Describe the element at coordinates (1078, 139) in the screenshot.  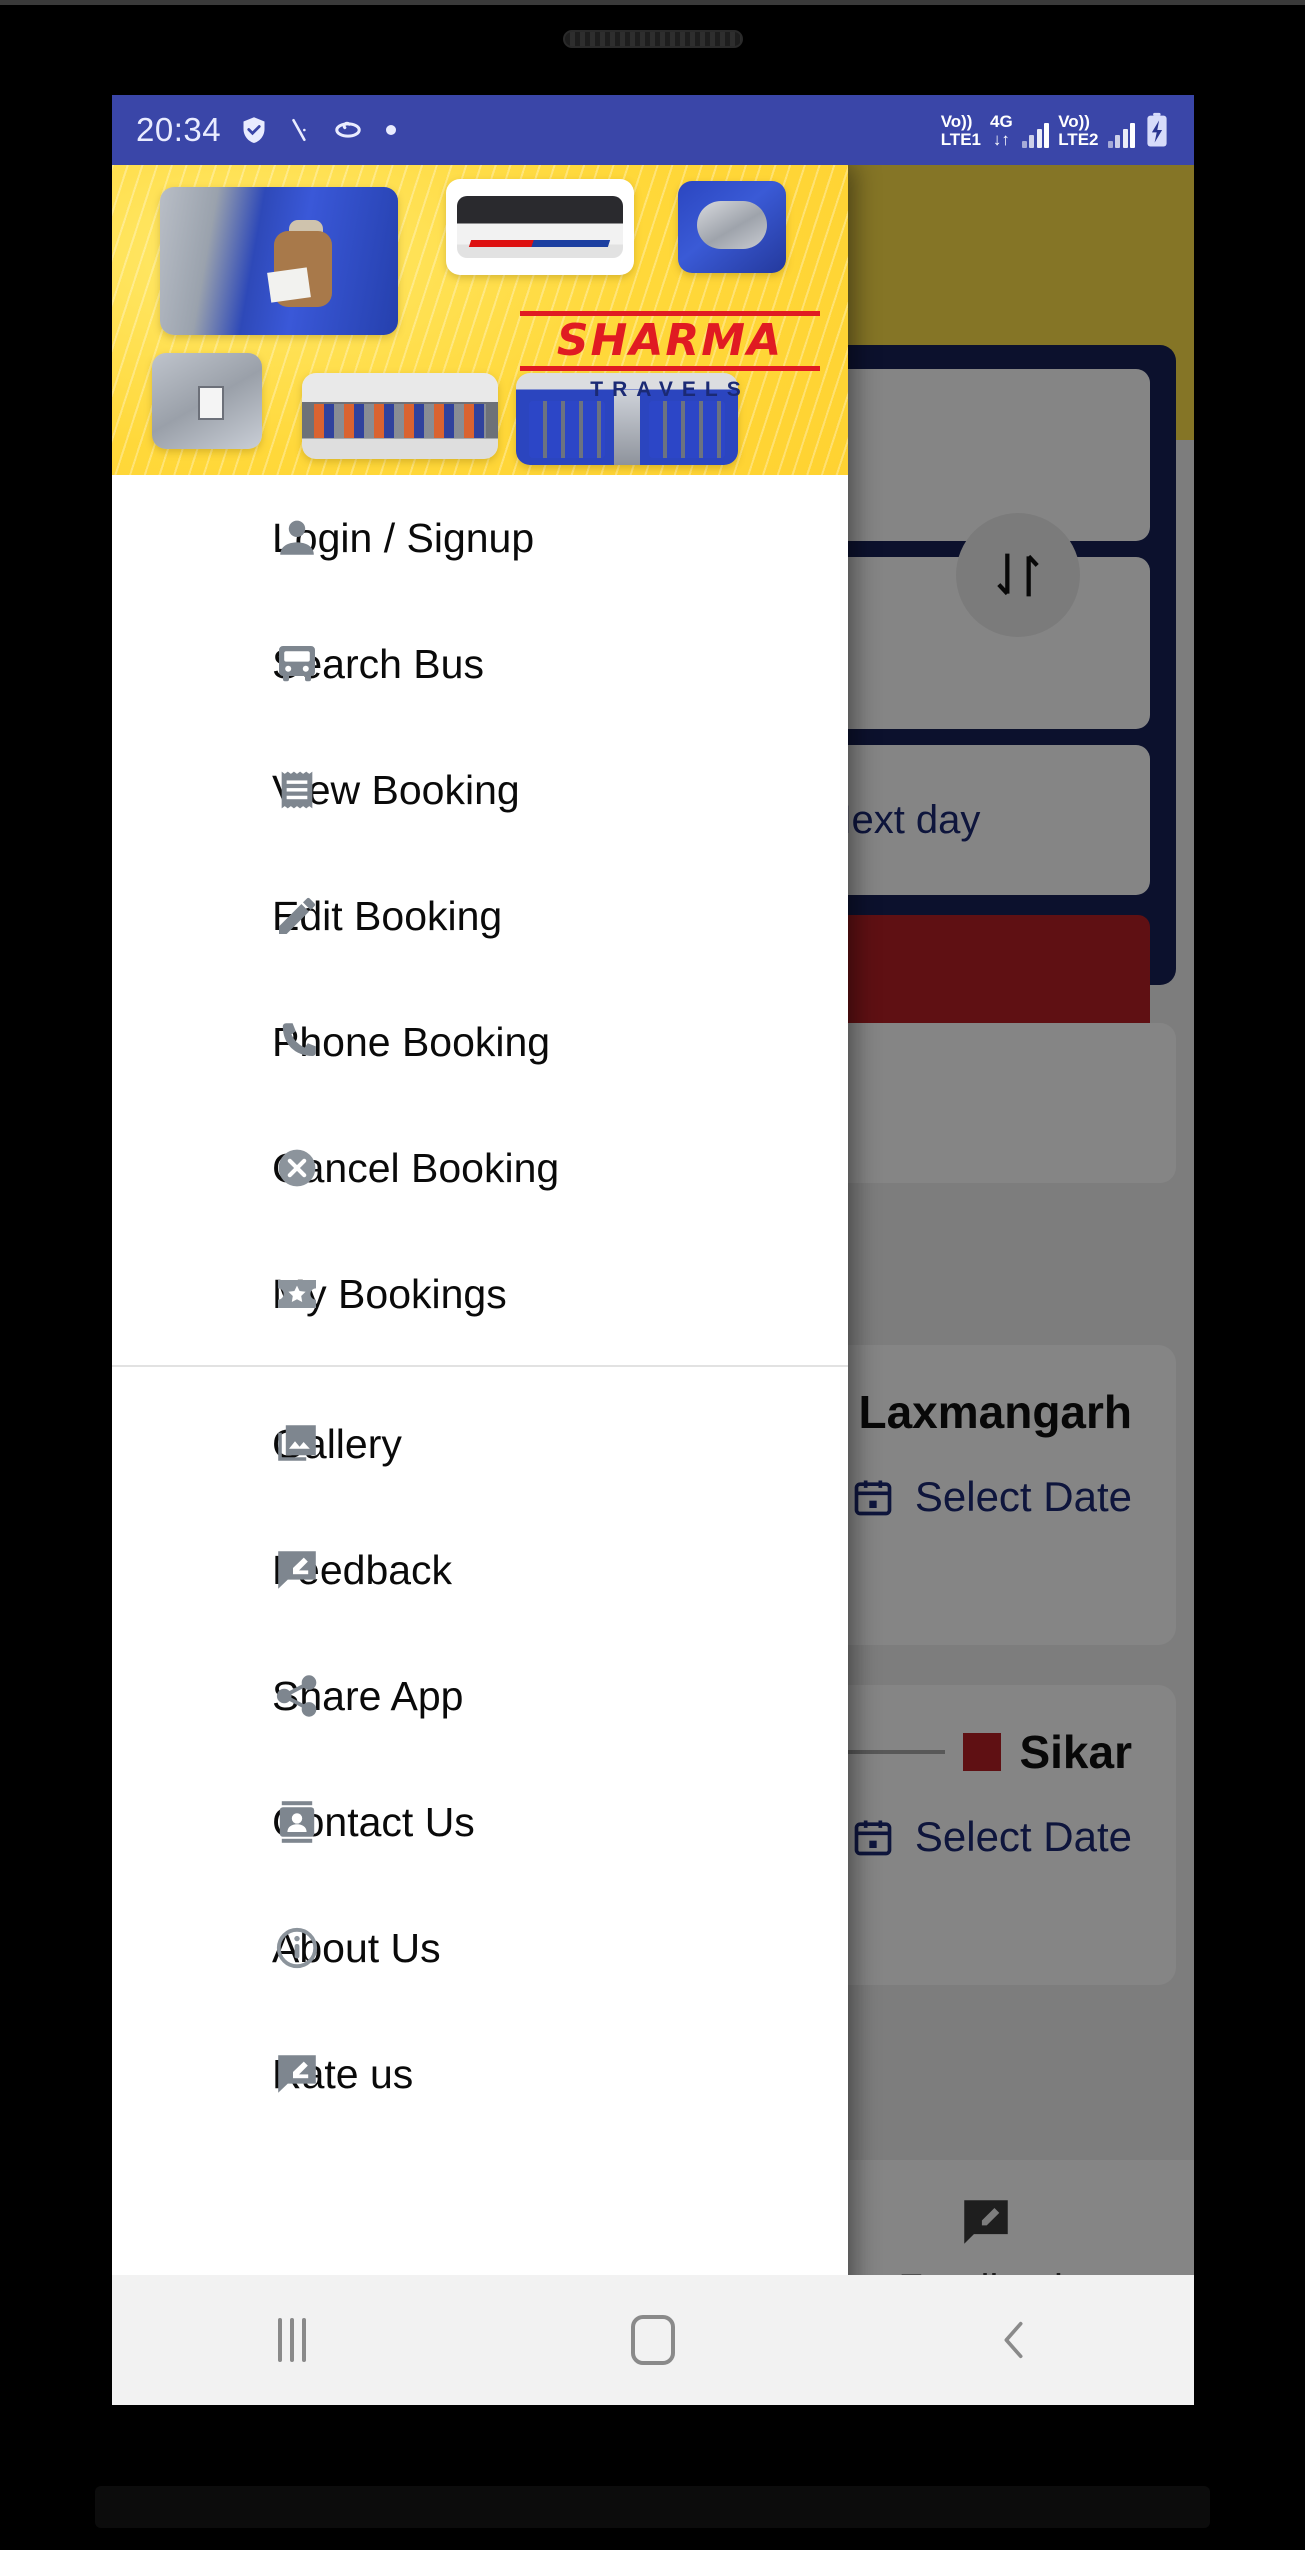
I see `sim2-volte-bottom: LTE2` at that location.